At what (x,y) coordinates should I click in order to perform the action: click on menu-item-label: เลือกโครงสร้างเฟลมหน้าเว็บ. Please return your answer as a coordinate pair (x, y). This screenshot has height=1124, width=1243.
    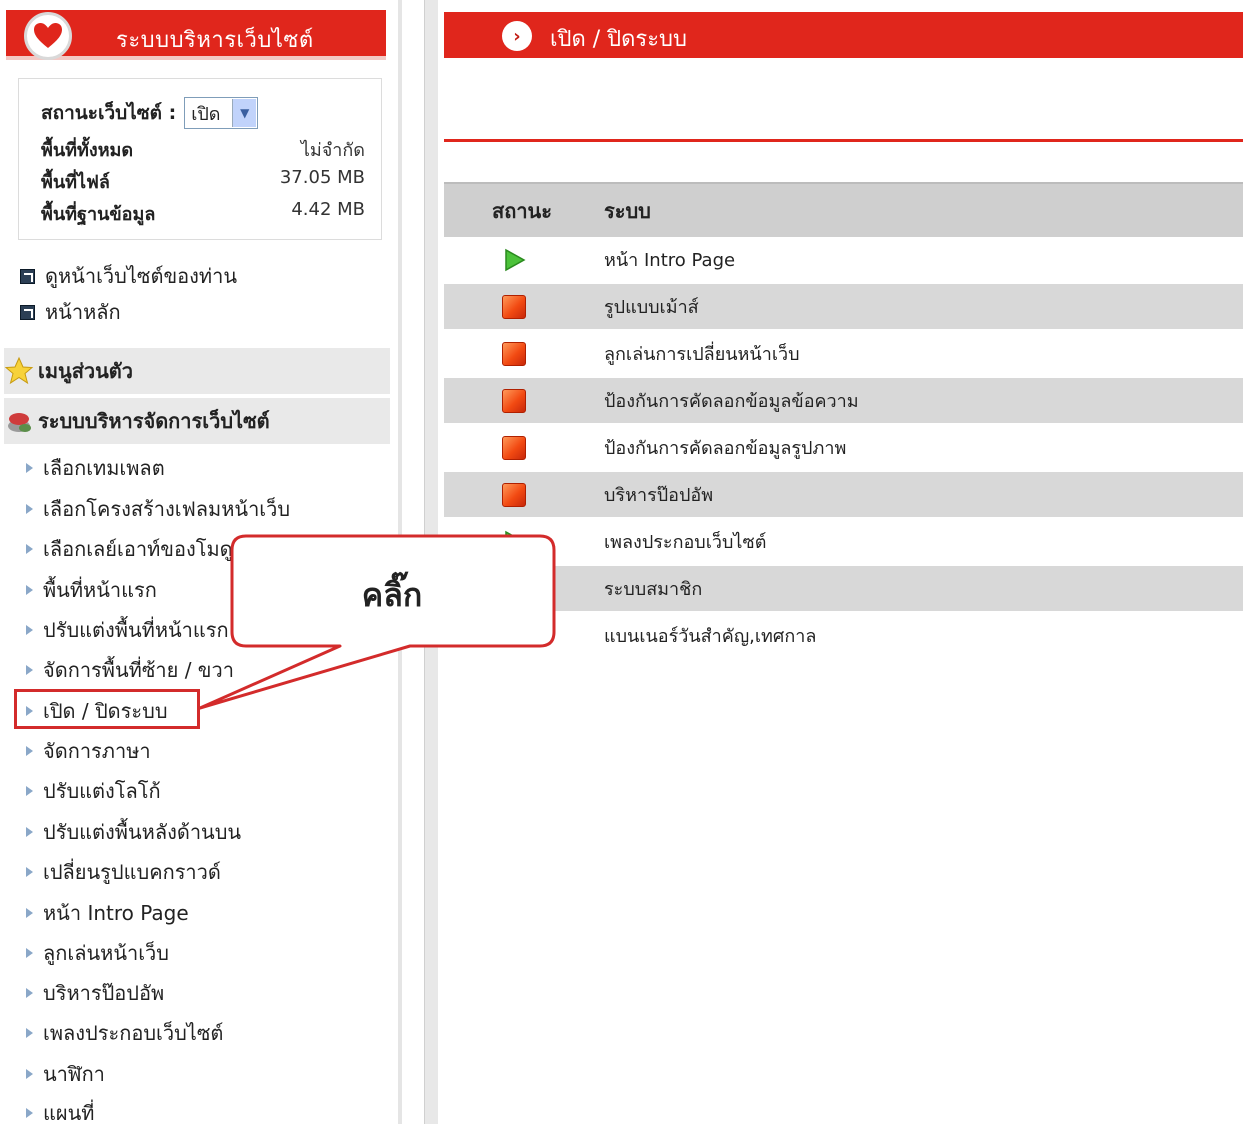
    Looking at the image, I should click on (167, 509).